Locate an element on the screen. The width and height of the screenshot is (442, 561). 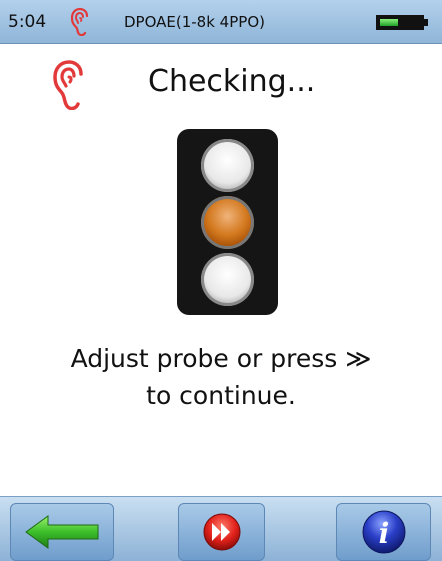
info-icon: i is located at coordinates (383, 532).